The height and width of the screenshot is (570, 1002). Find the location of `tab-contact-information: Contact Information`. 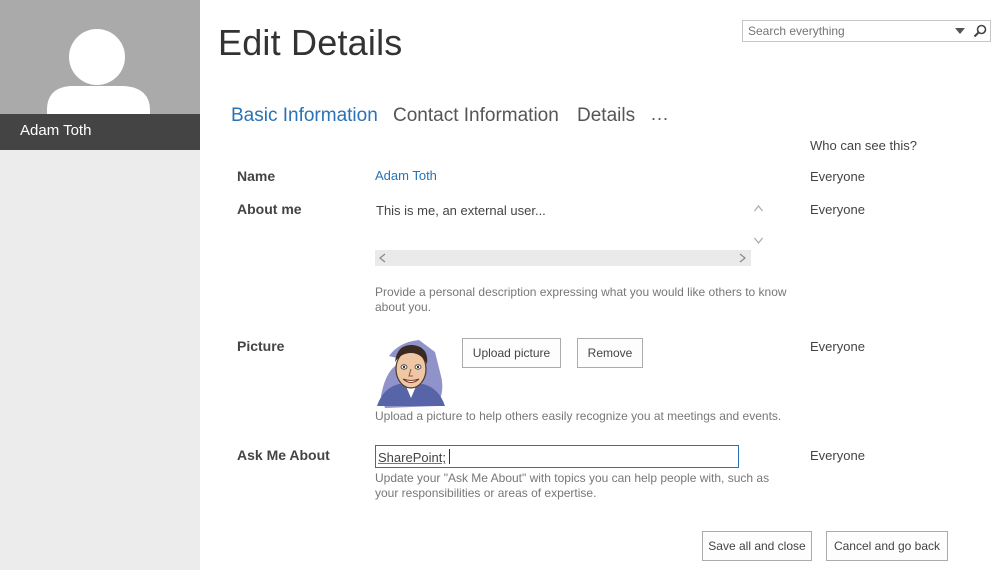

tab-contact-information: Contact Information is located at coordinates (476, 116).